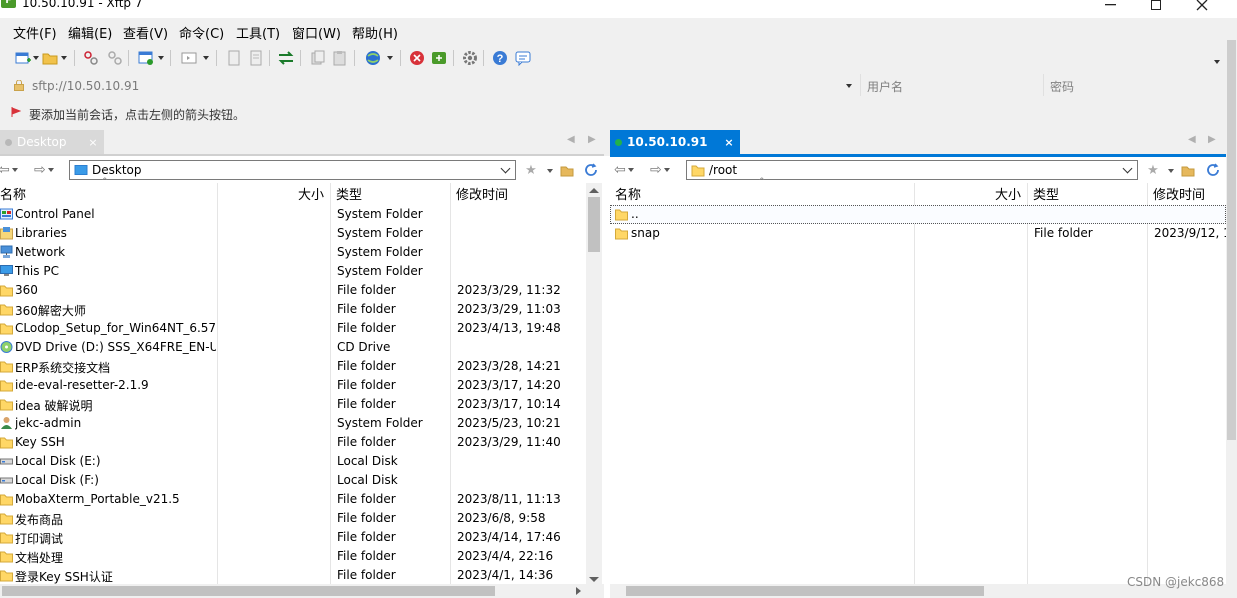  I want to click on file-modified: 2023/3/29, 11:03, so click(509, 309).